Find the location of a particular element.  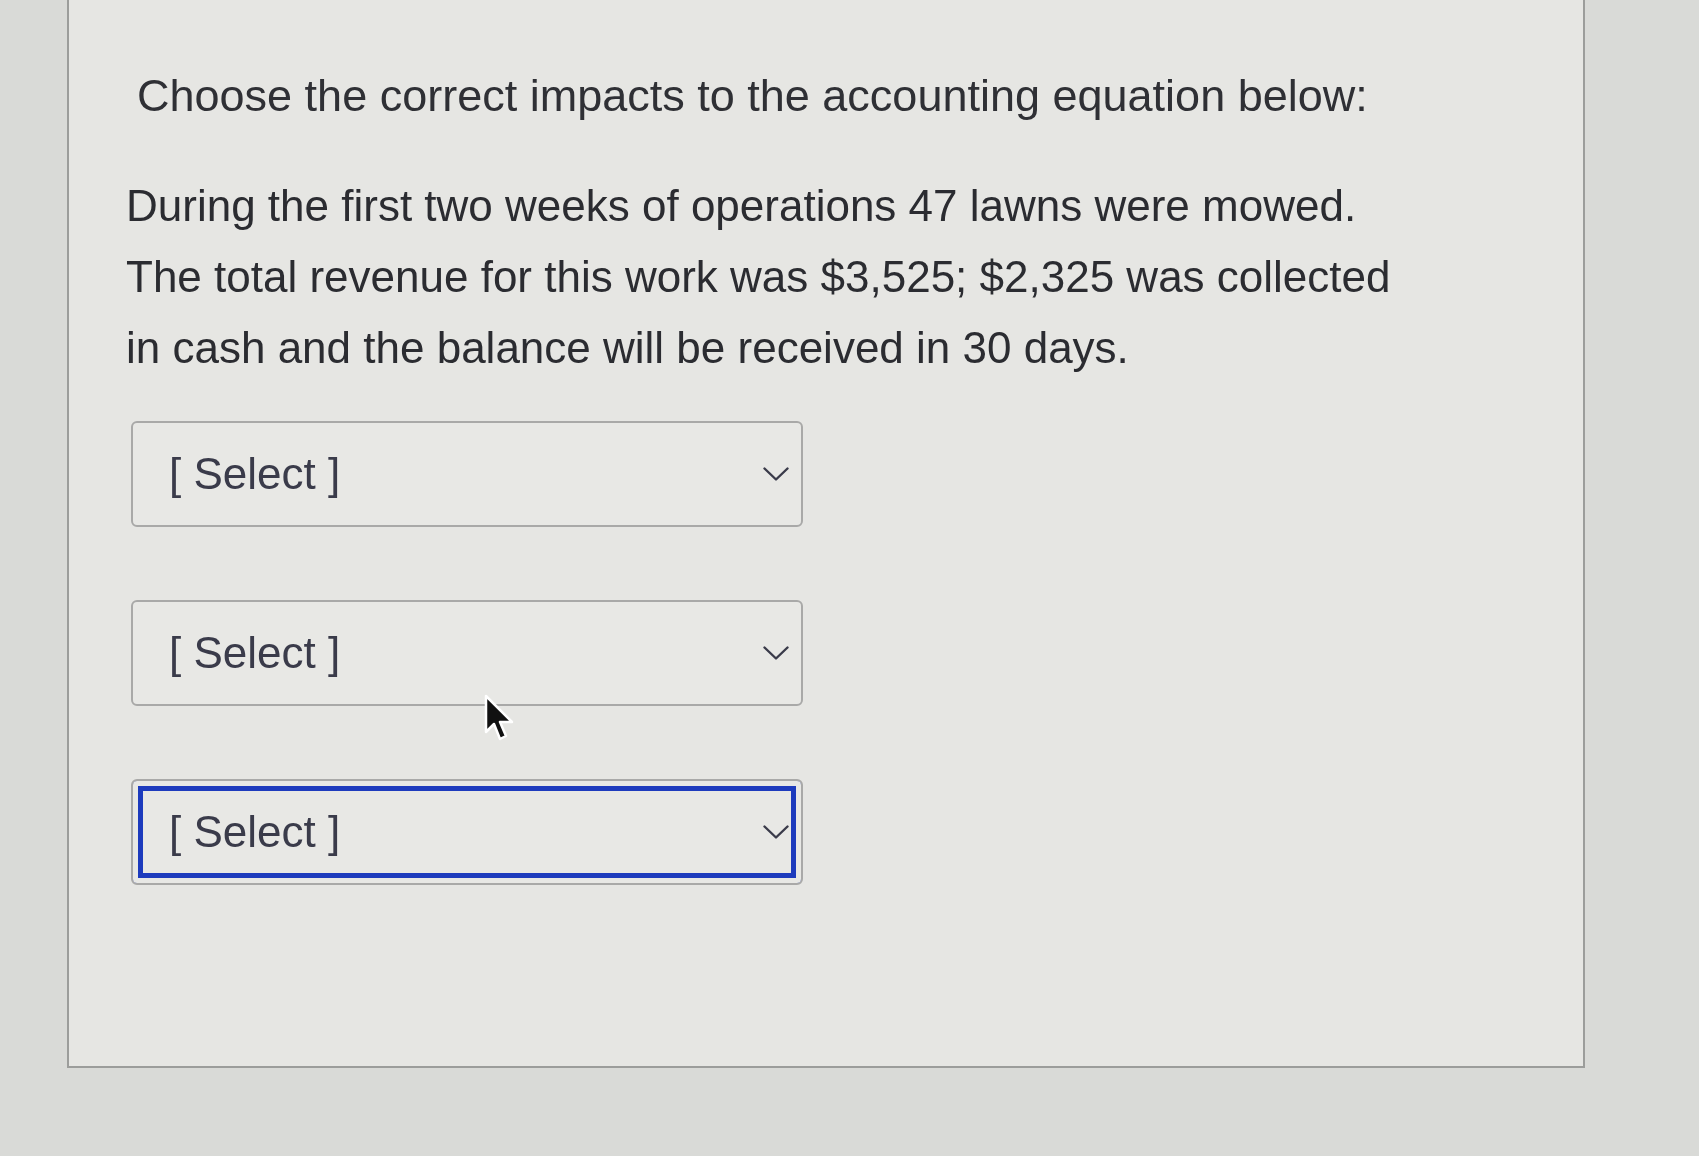

scenario-text: During the first two weeks of operations 47 lawns were mowed. The total revenue for this work was $3,525; $2,325 was collected in cash and the balance will be received in 30 days. is located at coordinates (758, 277).